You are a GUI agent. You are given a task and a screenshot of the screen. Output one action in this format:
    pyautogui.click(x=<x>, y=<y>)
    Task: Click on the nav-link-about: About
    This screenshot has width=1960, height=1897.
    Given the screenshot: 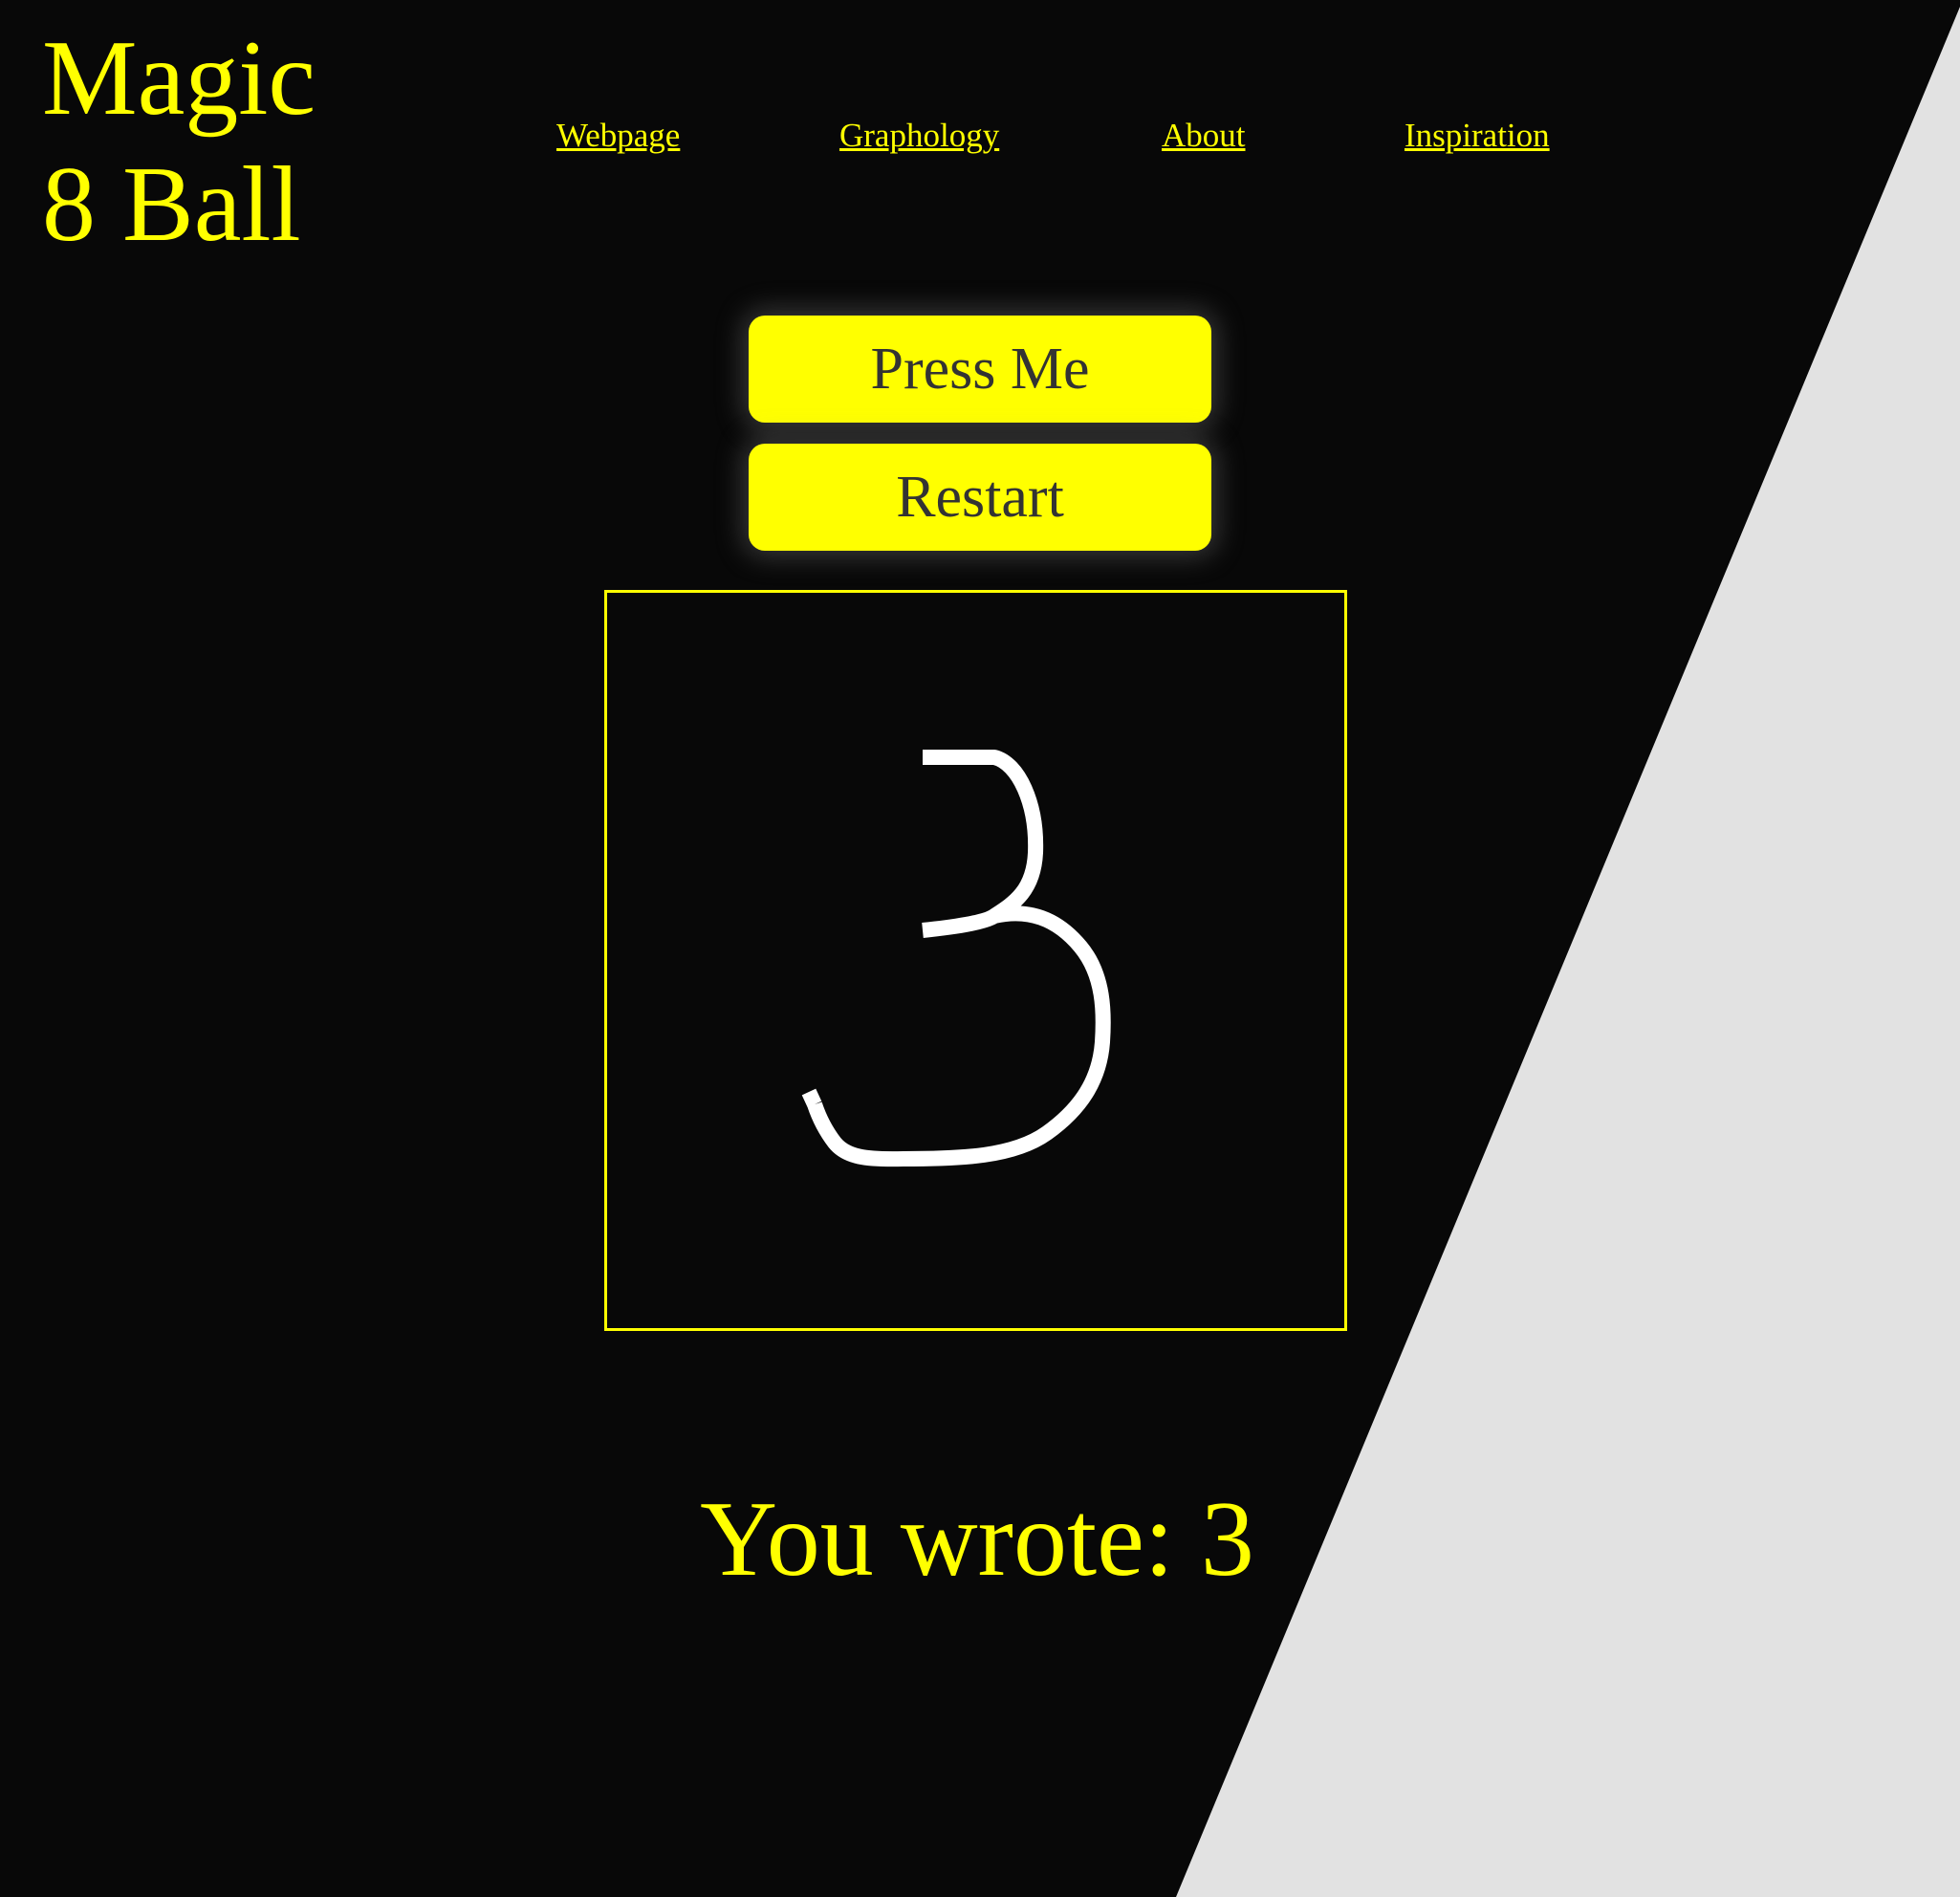 What is the action you would take?
    pyautogui.click(x=1204, y=136)
    